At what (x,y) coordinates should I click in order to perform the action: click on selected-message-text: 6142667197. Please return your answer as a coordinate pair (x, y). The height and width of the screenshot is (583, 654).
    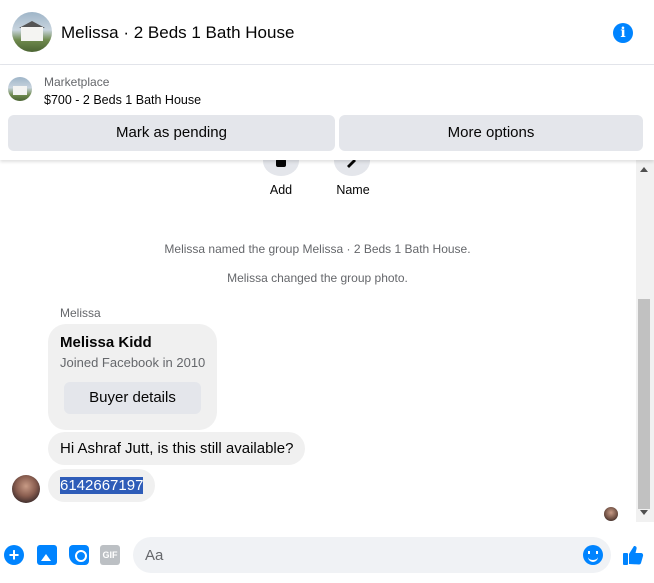
    Looking at the image, I should click on (102, 485).